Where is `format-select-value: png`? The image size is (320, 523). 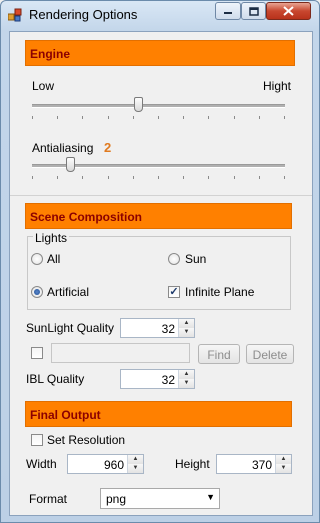
format-select-value: png is located at coordinates (116, 499).